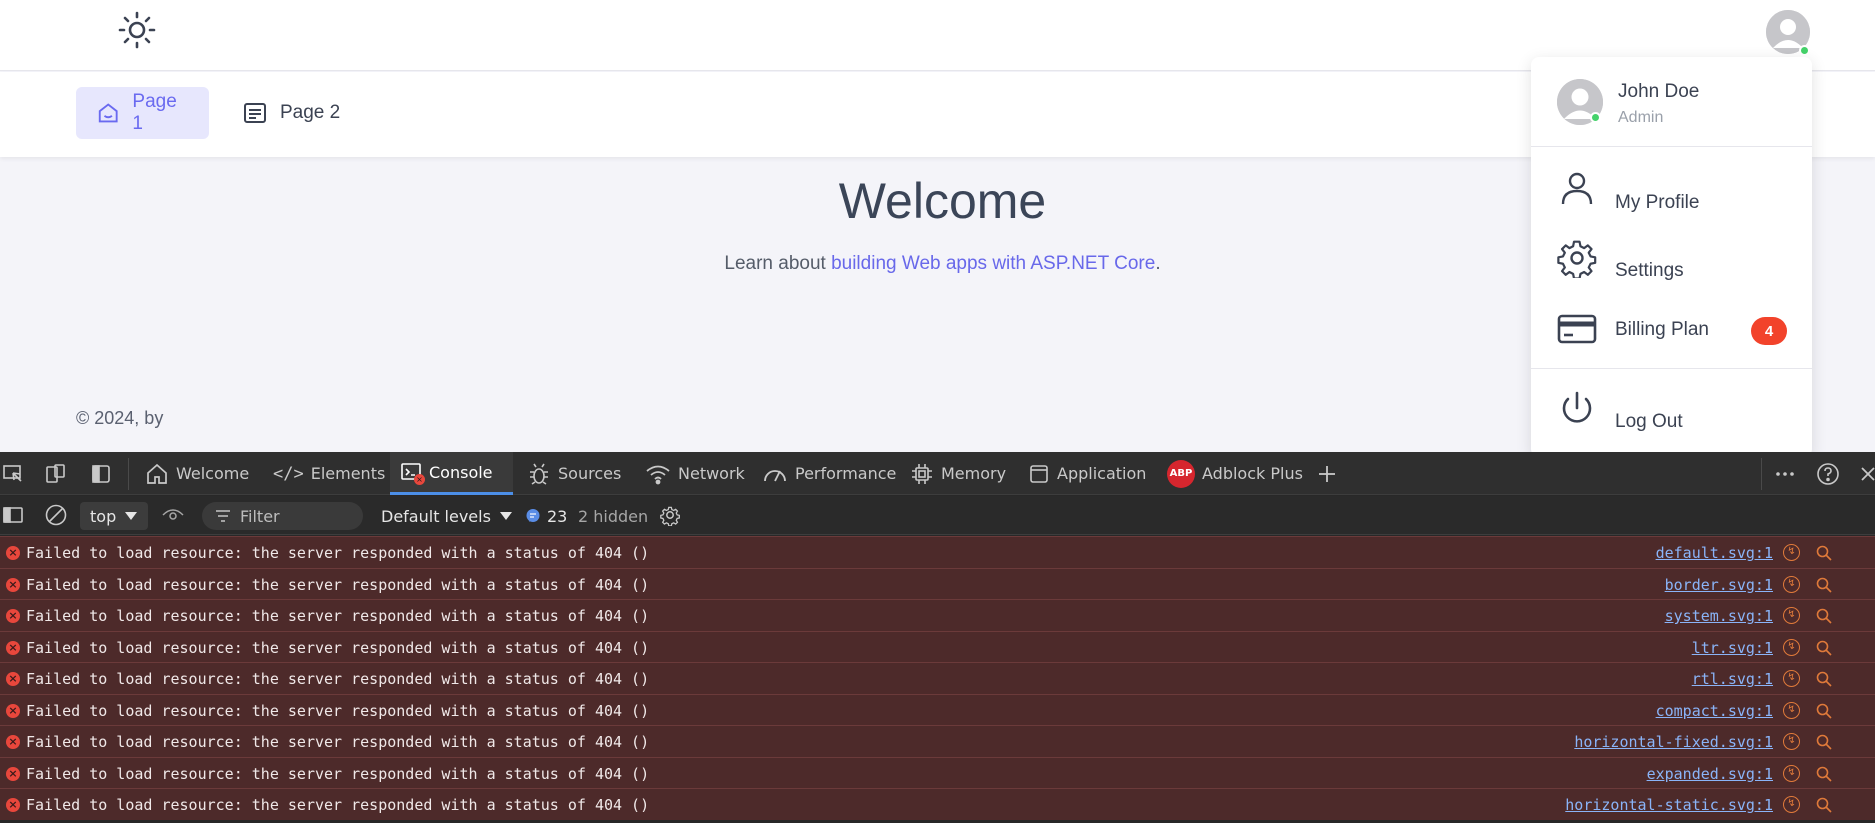 This screenshot has height=823, width=1875. What do you see at coordinates (55, 474) in the screenshot?
I see `device-emulation-icon` at bounding box center [55, 474].